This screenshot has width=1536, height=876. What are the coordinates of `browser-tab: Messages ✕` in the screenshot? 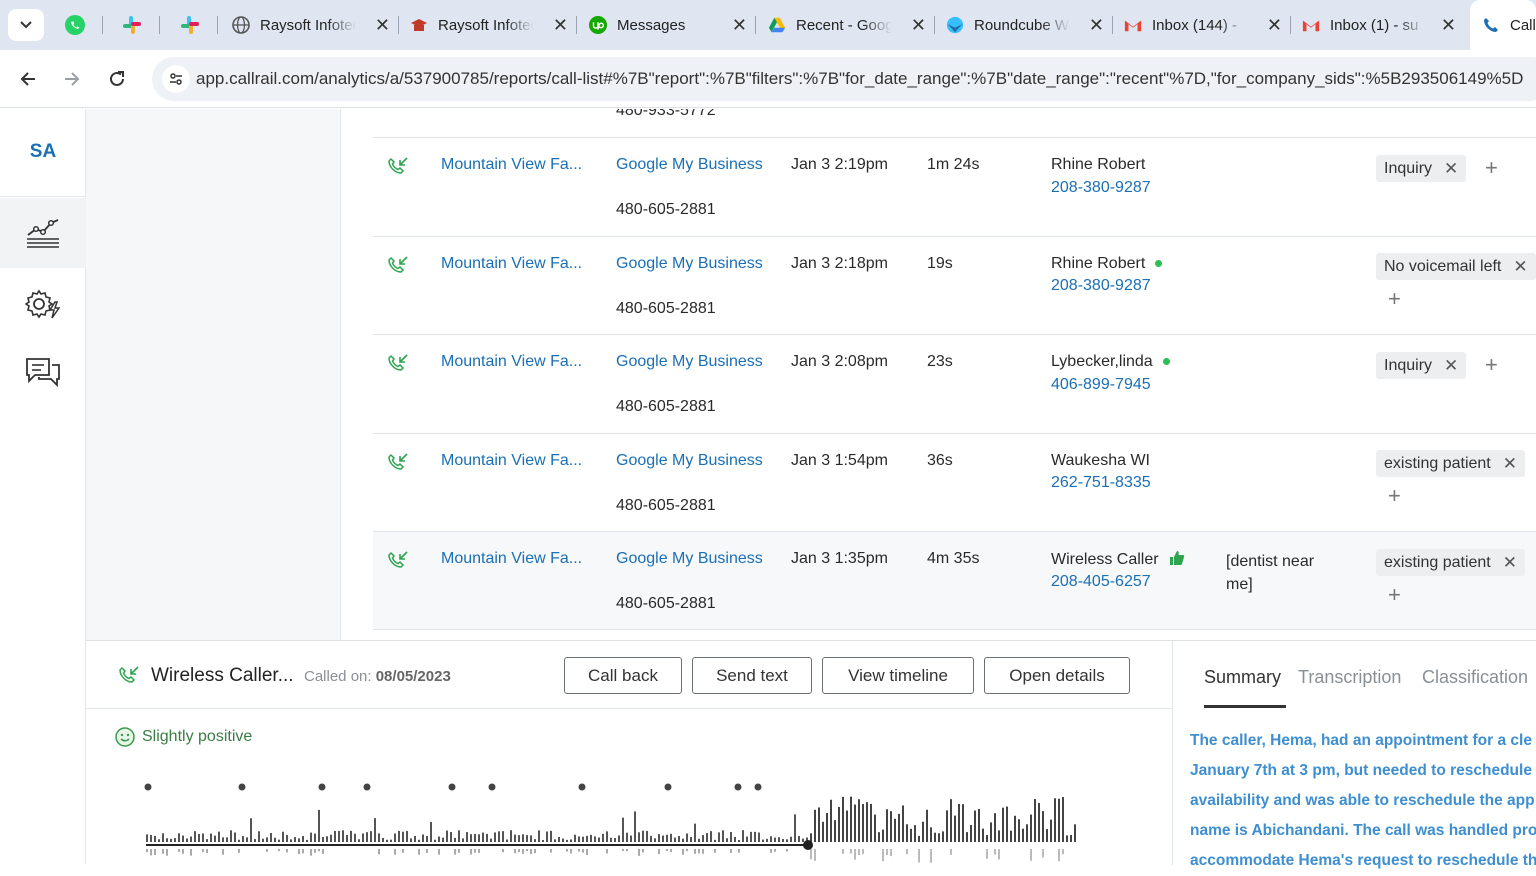 It's located at (672, 25).